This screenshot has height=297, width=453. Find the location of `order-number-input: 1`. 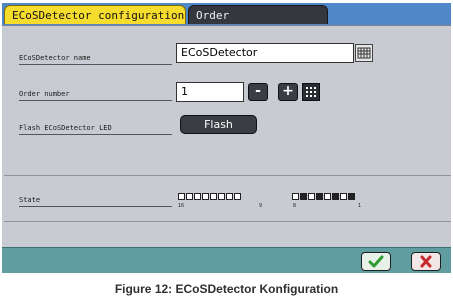

order-number-input: 1 is located at coordinates (210, 92).